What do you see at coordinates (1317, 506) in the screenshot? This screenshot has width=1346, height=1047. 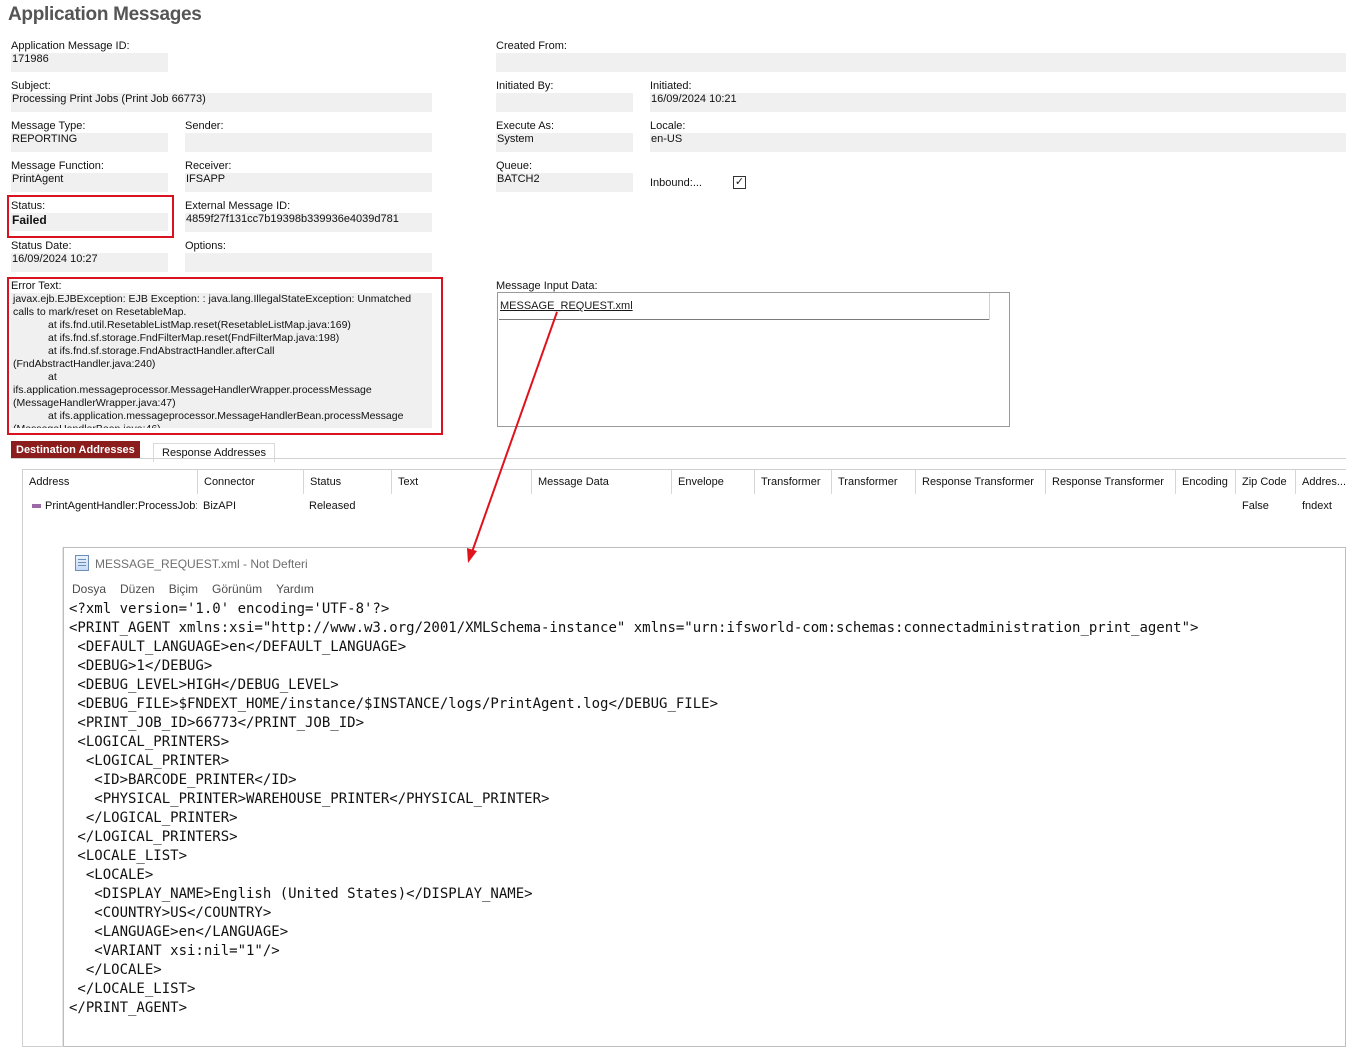 I see `cell-address-2: fndext` at bounding box center [1317, 506].